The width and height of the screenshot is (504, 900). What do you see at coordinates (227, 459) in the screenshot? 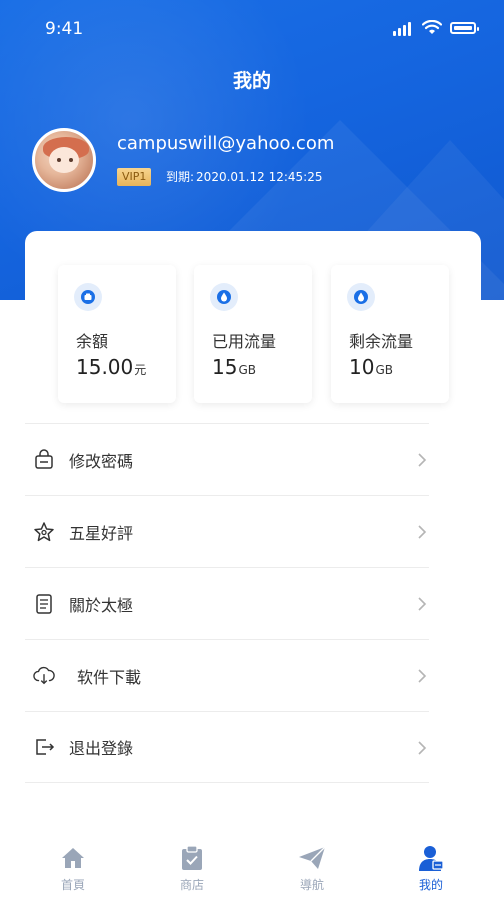
I see `menu-item-change-password: 修改密碼` at bounding box center [227, 459].